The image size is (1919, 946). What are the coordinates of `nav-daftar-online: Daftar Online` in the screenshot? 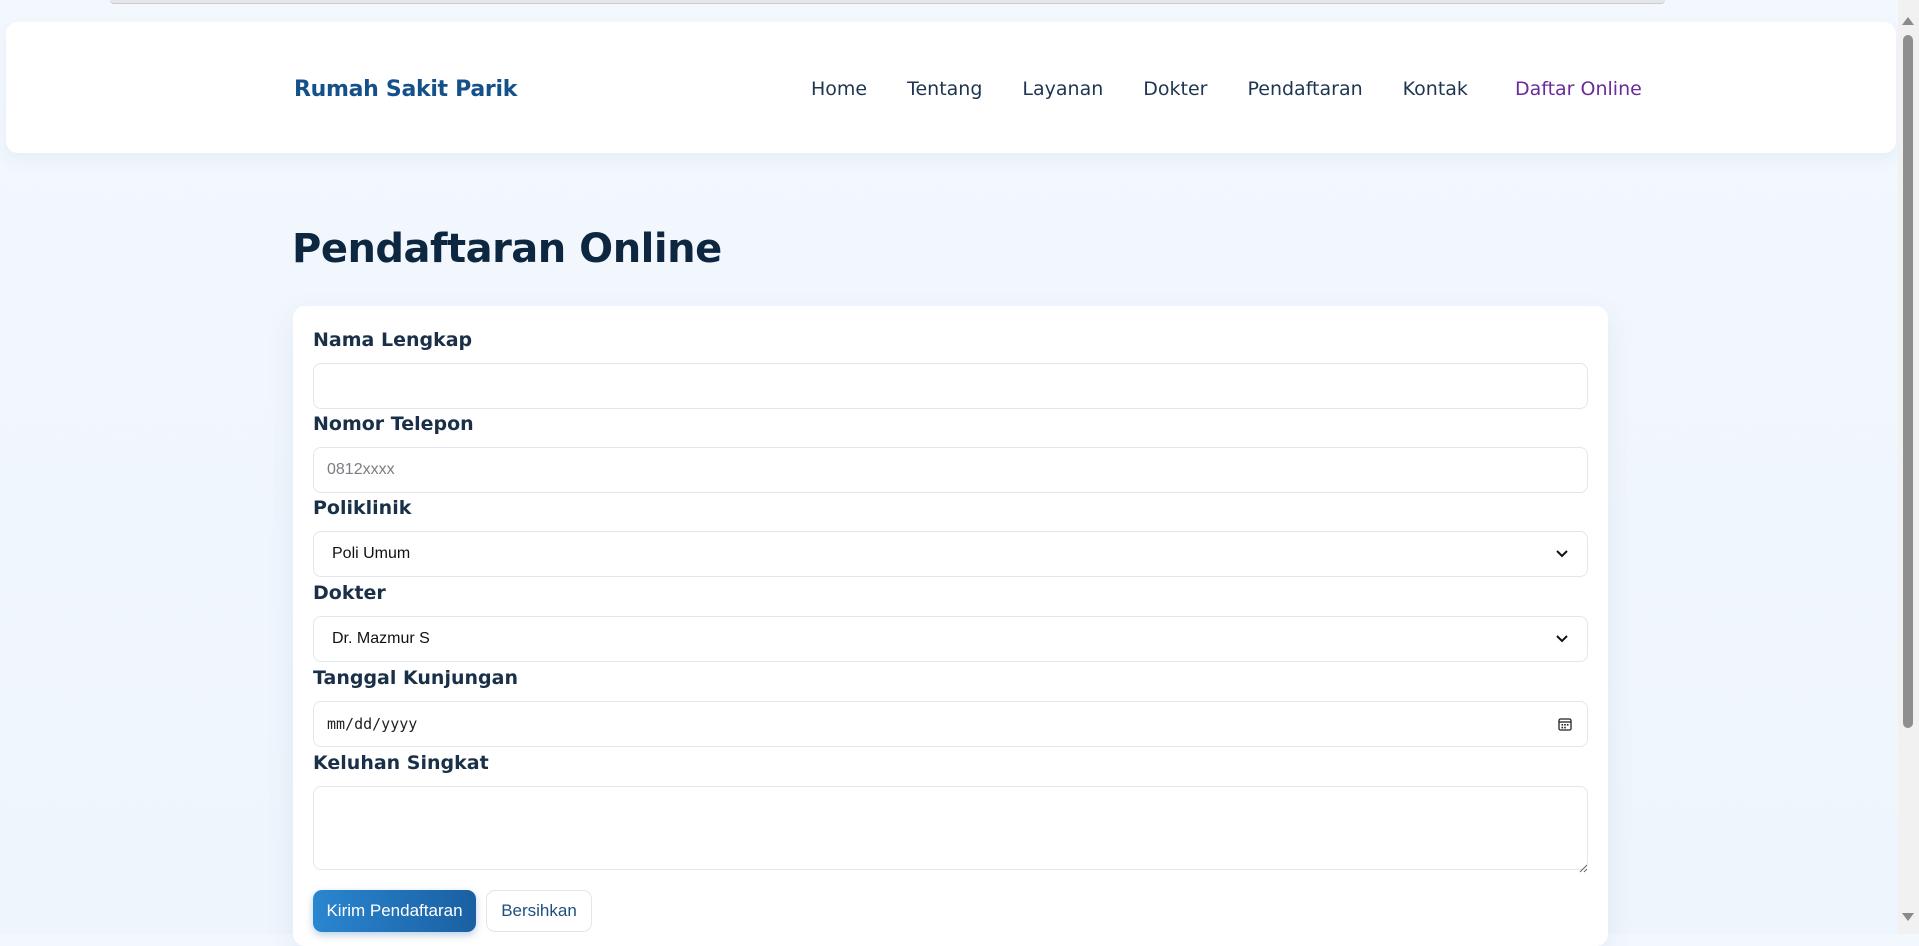 It's located at (1578, 89).